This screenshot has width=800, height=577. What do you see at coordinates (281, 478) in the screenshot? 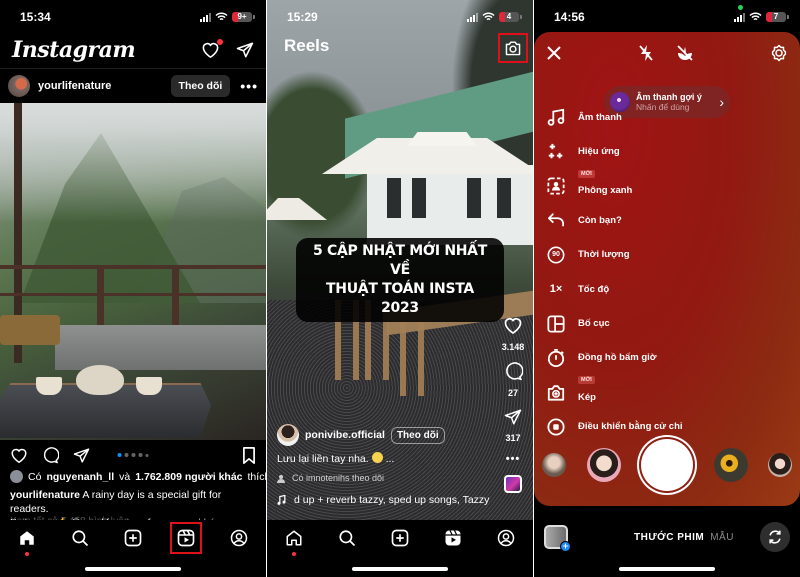
I see `people-icon` at bounding box center [281, 478].